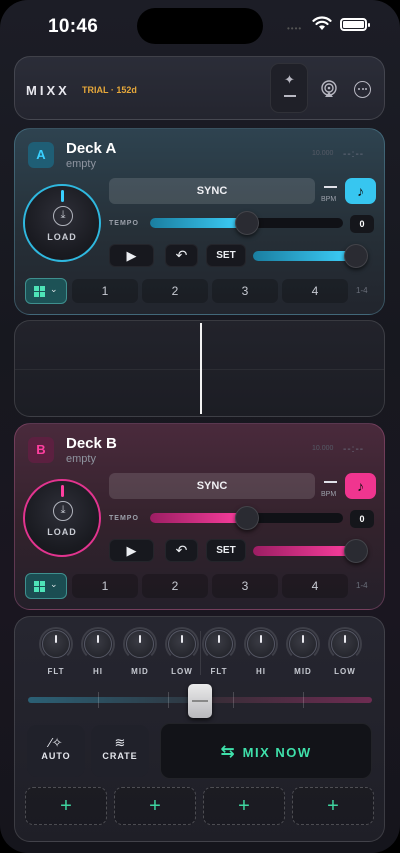  I want to click on deck-b-tempo-value: 0, so click(362, 519).